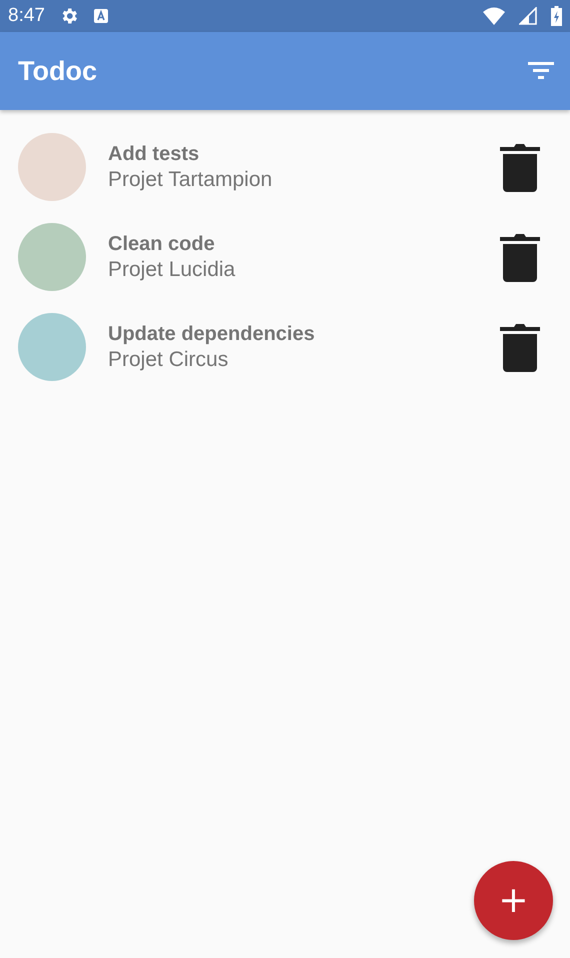  Describe the element at coordinates (528, 16) in the screenshot. I see `signal-icon` at that location.